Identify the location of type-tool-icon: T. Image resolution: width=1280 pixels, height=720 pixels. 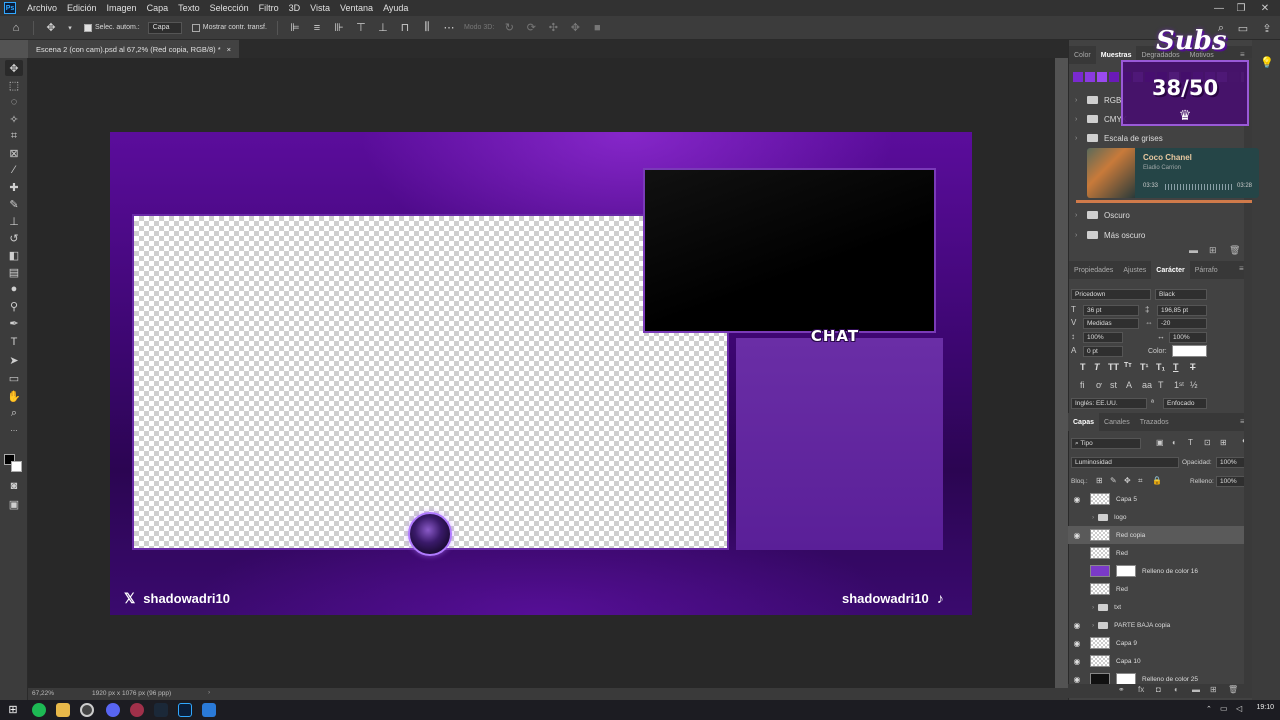
(14, 342).